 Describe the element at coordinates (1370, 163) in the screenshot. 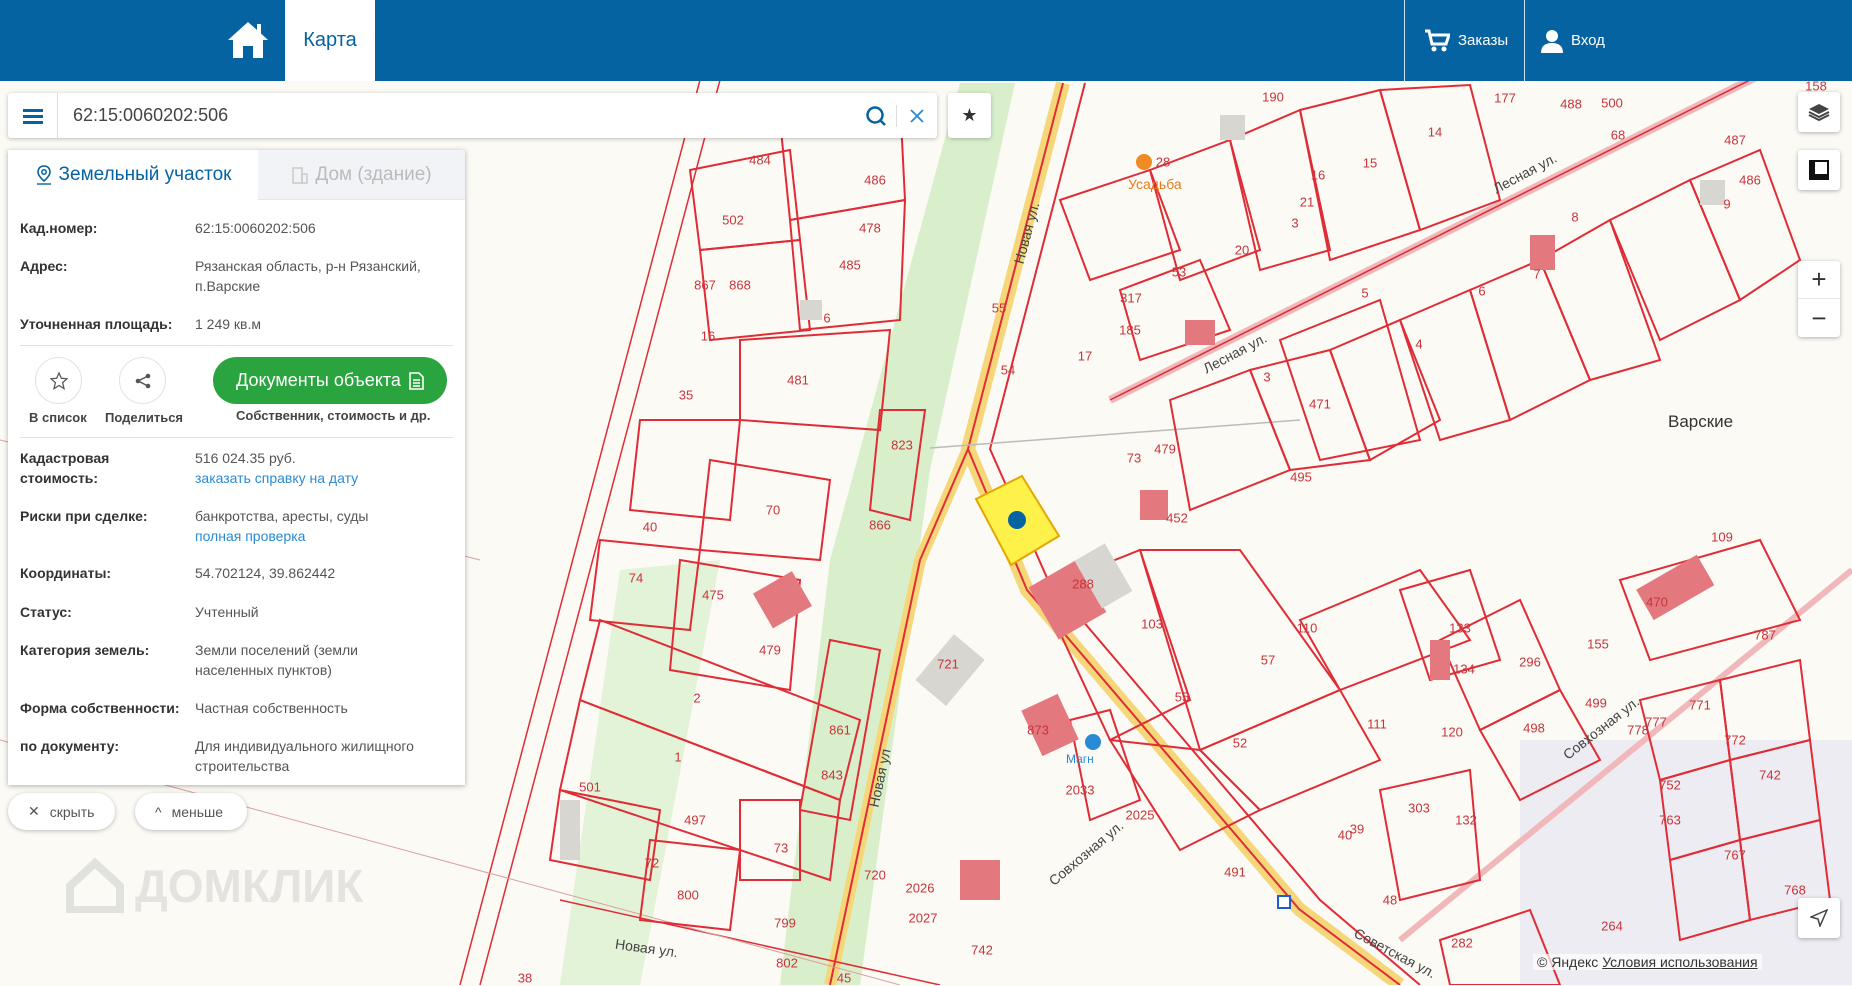

I see `parcel-number-label: 15` at that location.